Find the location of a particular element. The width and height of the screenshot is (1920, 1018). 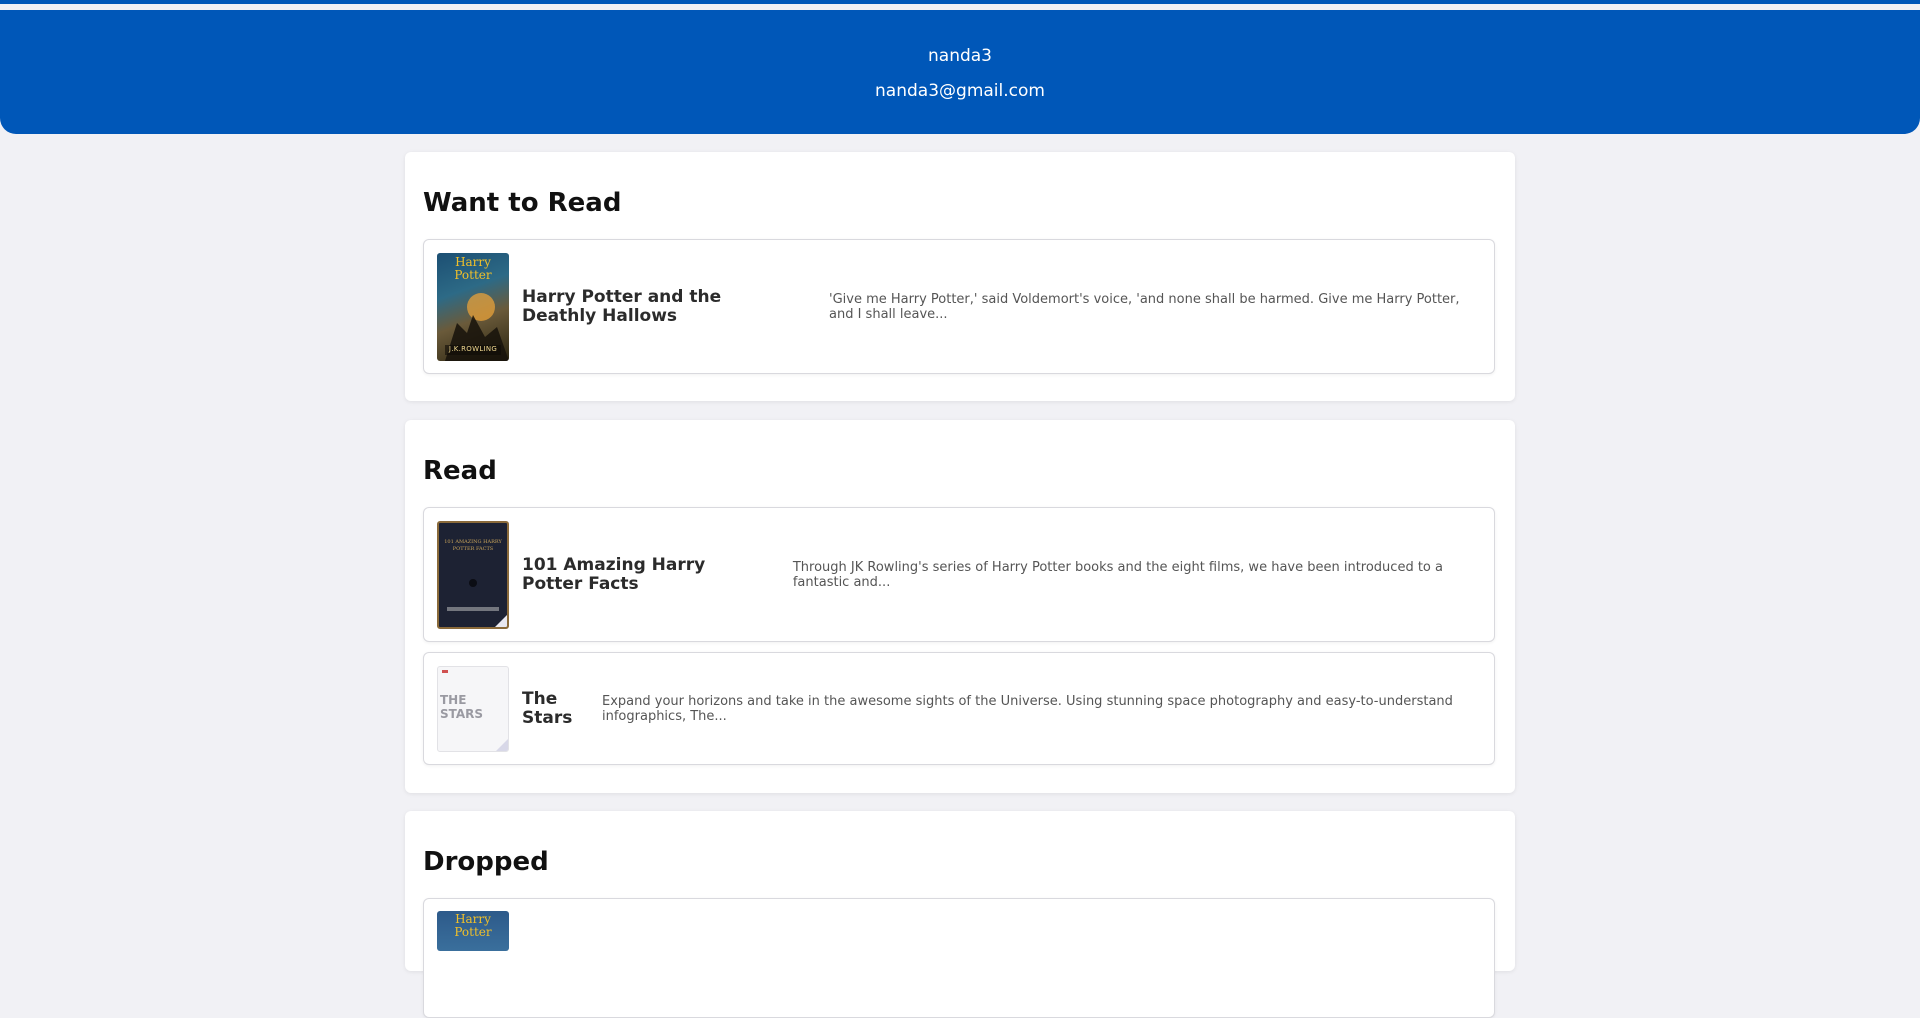

book-card: Harry Potter is located at coordinates (959, 958).